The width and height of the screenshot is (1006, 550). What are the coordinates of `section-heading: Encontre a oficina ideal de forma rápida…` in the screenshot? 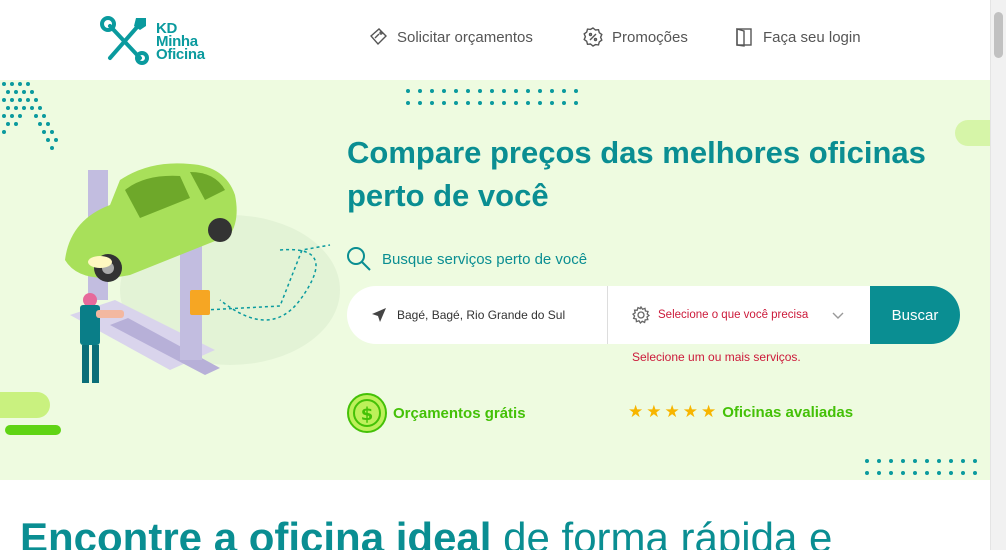 It's located at (426, 531).